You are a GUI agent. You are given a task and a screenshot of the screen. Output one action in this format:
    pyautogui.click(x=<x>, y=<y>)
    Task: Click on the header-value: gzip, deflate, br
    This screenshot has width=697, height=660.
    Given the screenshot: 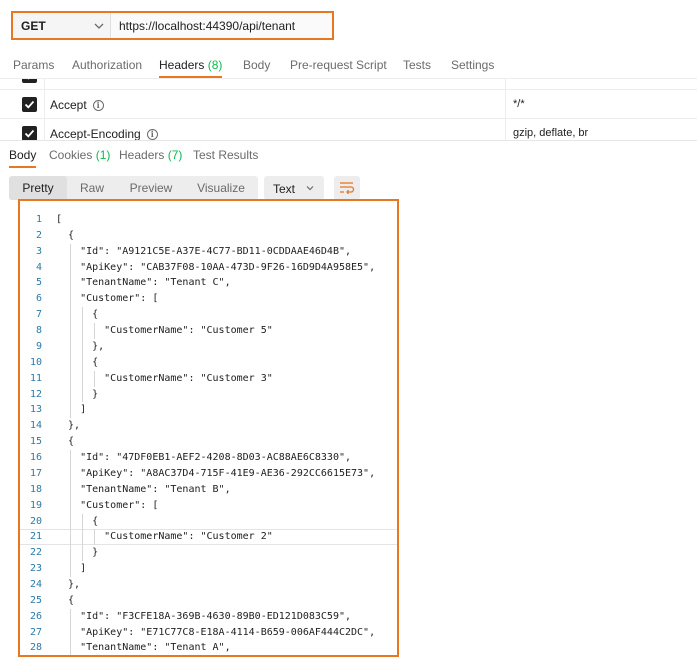 What is the action you would take?
    pyautogui.click(x=550, y=133)
    